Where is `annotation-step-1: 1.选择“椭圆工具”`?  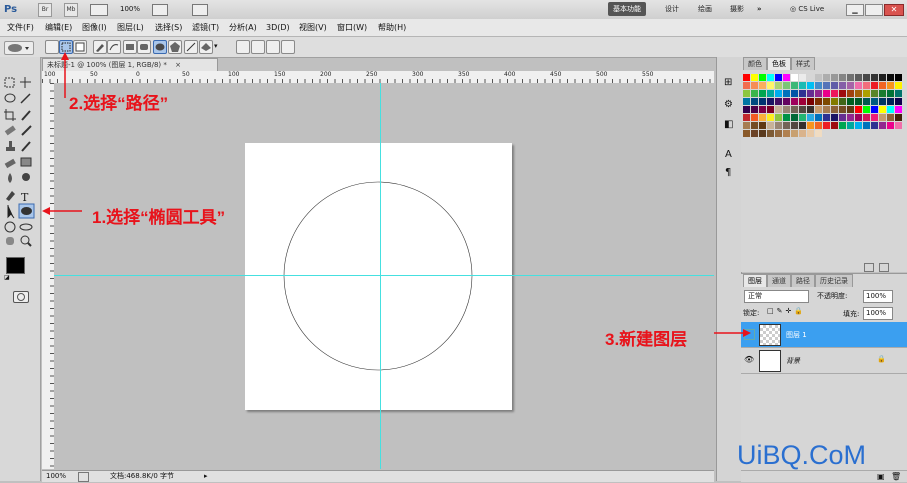
annotation-step-1: 1.选择“椭圆工具” is located at coordinates (159, 217).